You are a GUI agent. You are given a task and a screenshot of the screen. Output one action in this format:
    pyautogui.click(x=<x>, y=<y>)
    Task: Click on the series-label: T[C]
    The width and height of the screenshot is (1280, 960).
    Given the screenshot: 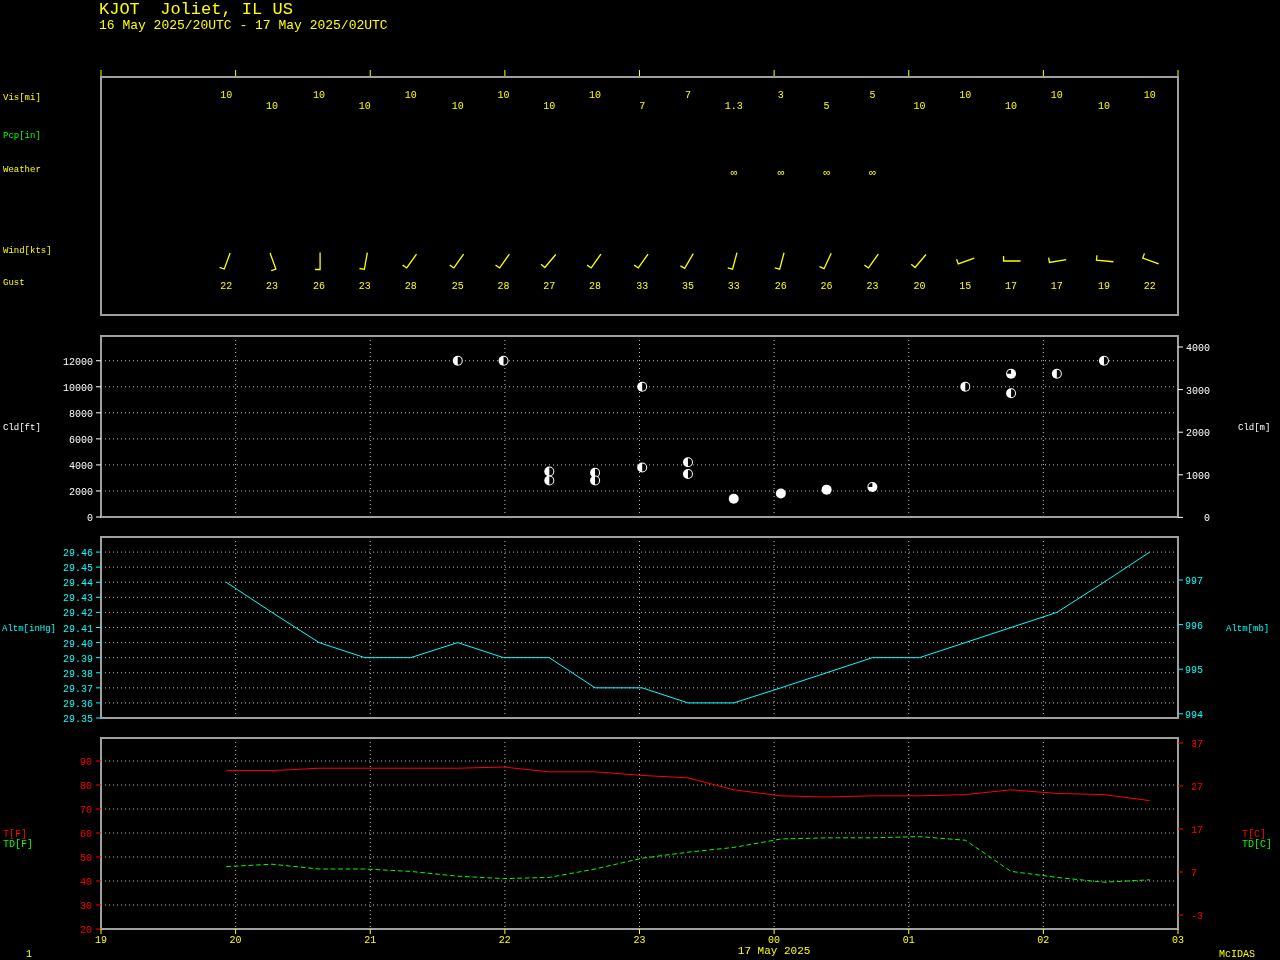 What is the action you would take?
    pyautogui.click(x=1254, y=834)
    